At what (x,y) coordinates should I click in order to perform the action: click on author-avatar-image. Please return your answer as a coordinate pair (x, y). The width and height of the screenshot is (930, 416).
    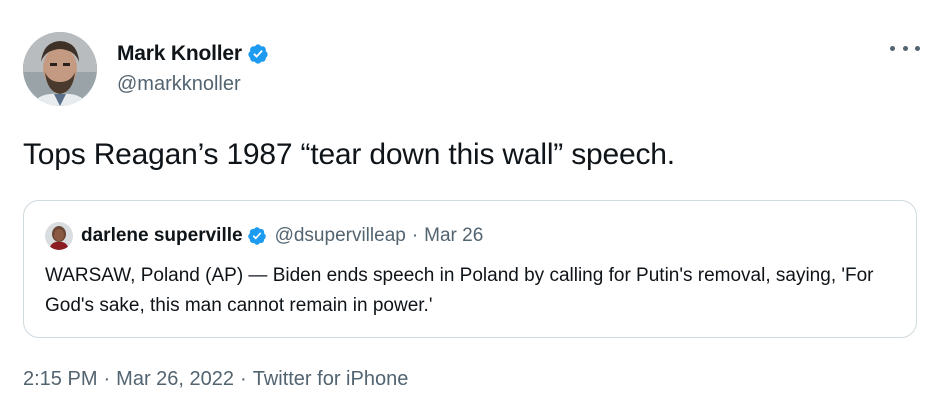
    Looking at the image, I should click on (60, 69).